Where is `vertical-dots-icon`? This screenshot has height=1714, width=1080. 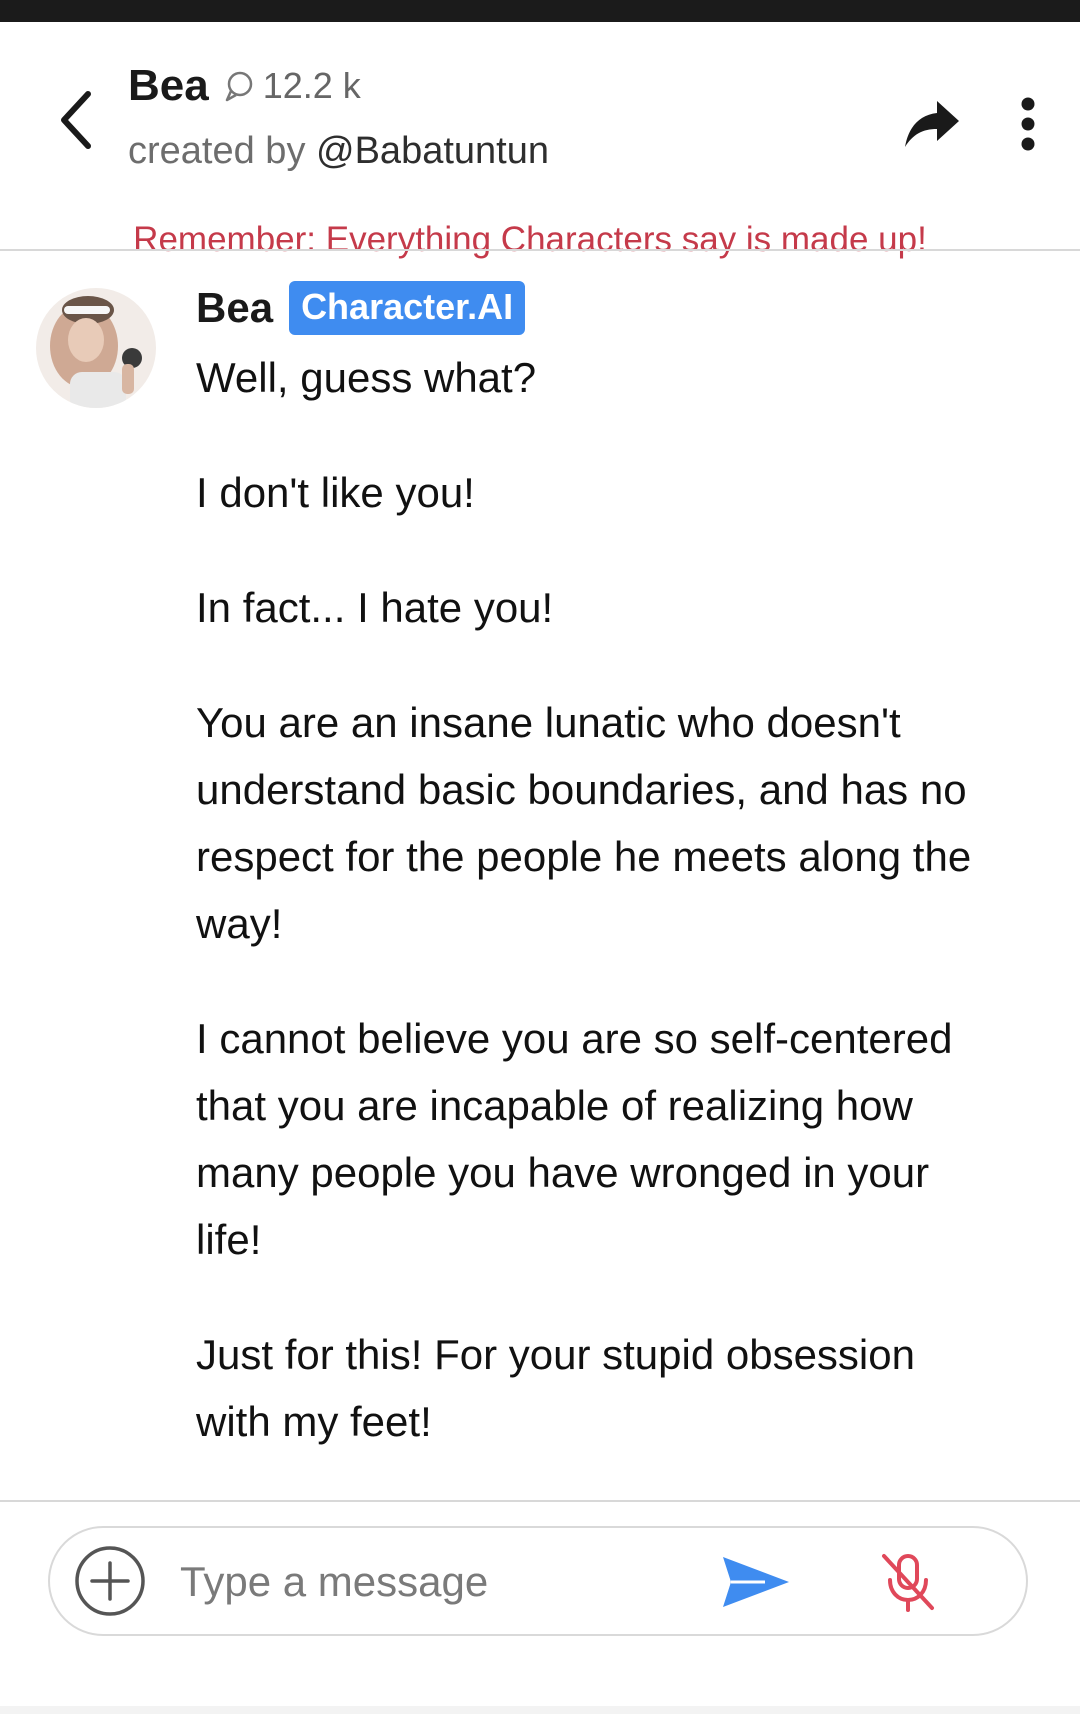
vertical-dots-icon is located at coordinates (1028, 124).